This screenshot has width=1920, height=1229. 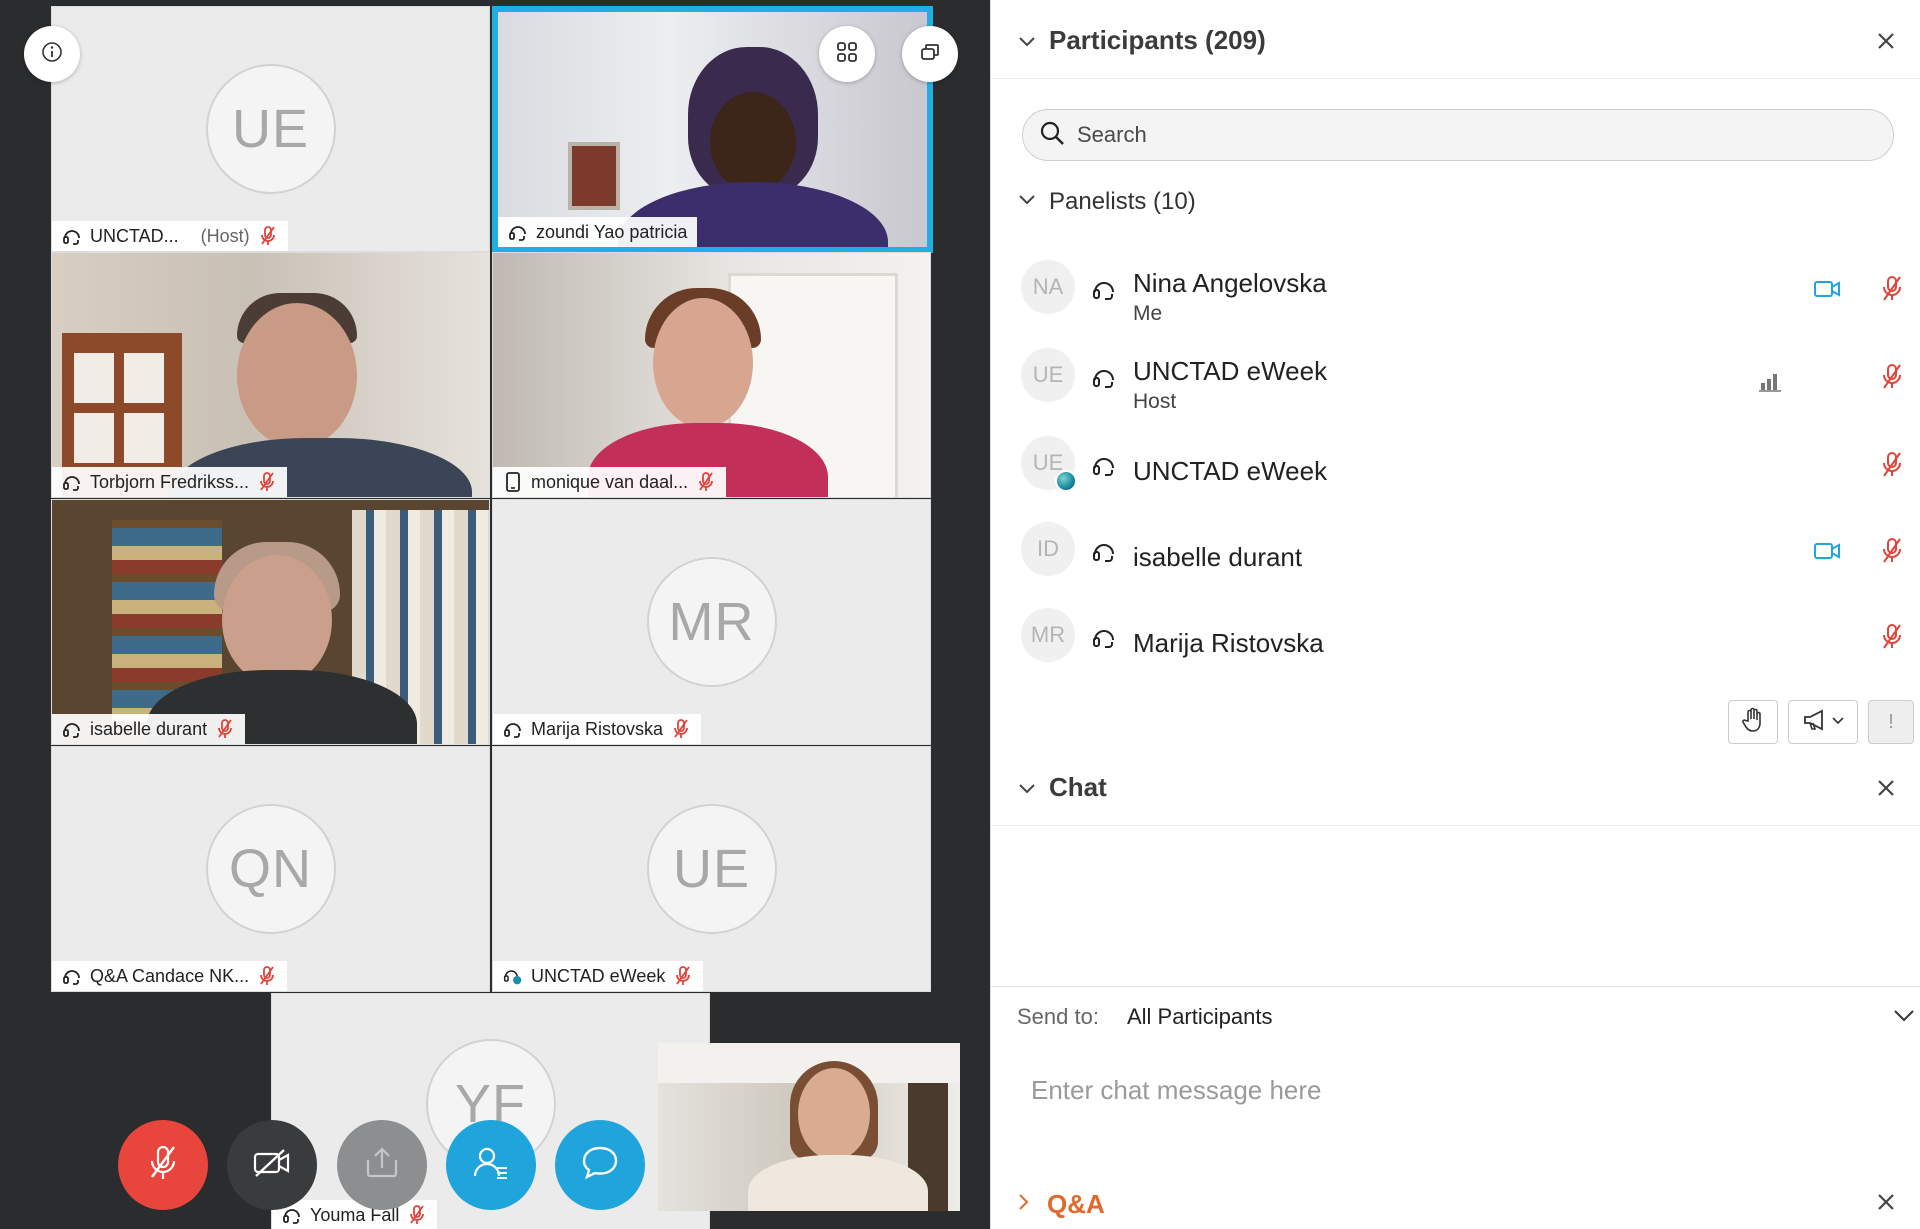 I want to click on video-tile: isabelle durant, so click(x=270, y=622).